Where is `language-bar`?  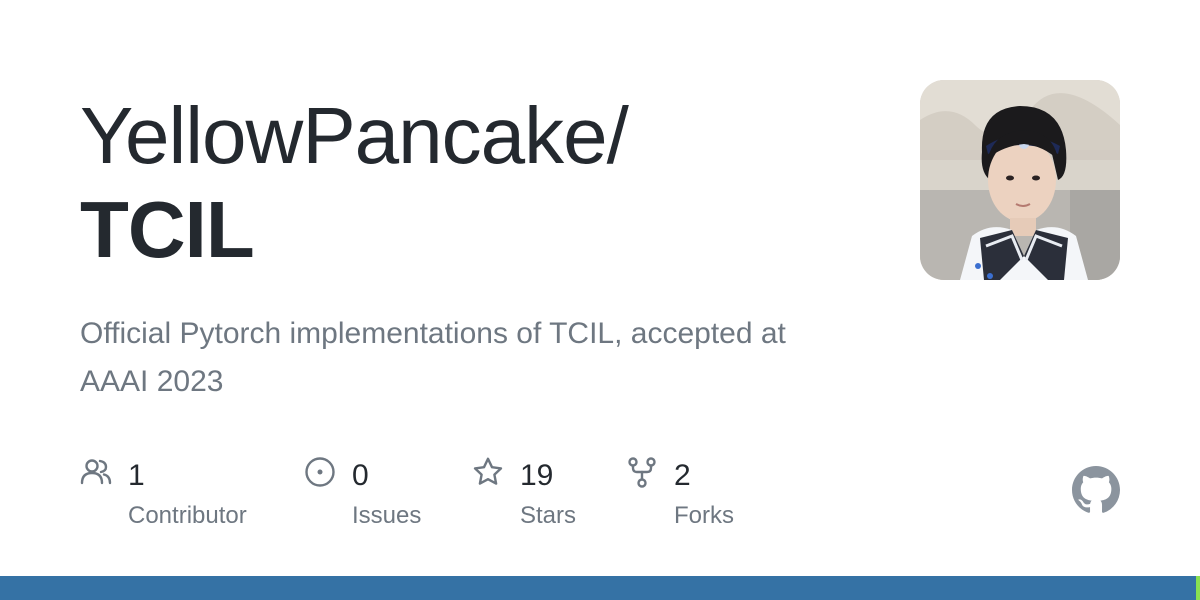 language-bar is located at coordinates (600, 588).